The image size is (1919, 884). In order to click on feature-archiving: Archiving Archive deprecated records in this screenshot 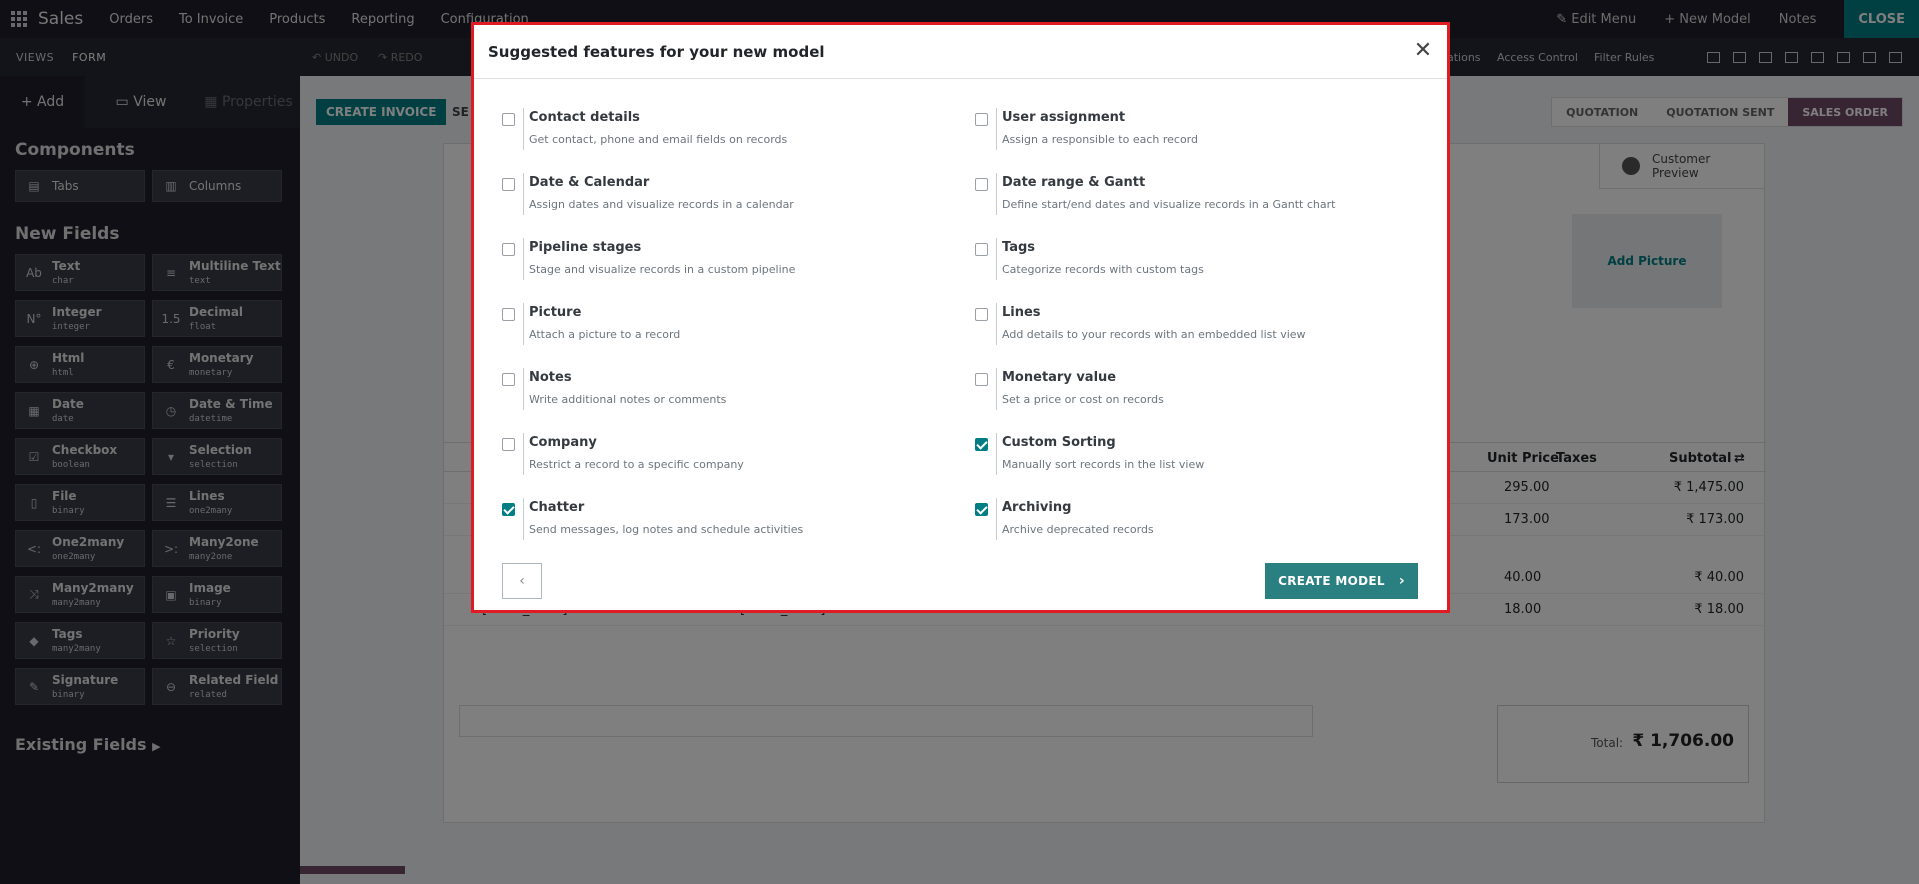, I will do `click(1195, 524)`.